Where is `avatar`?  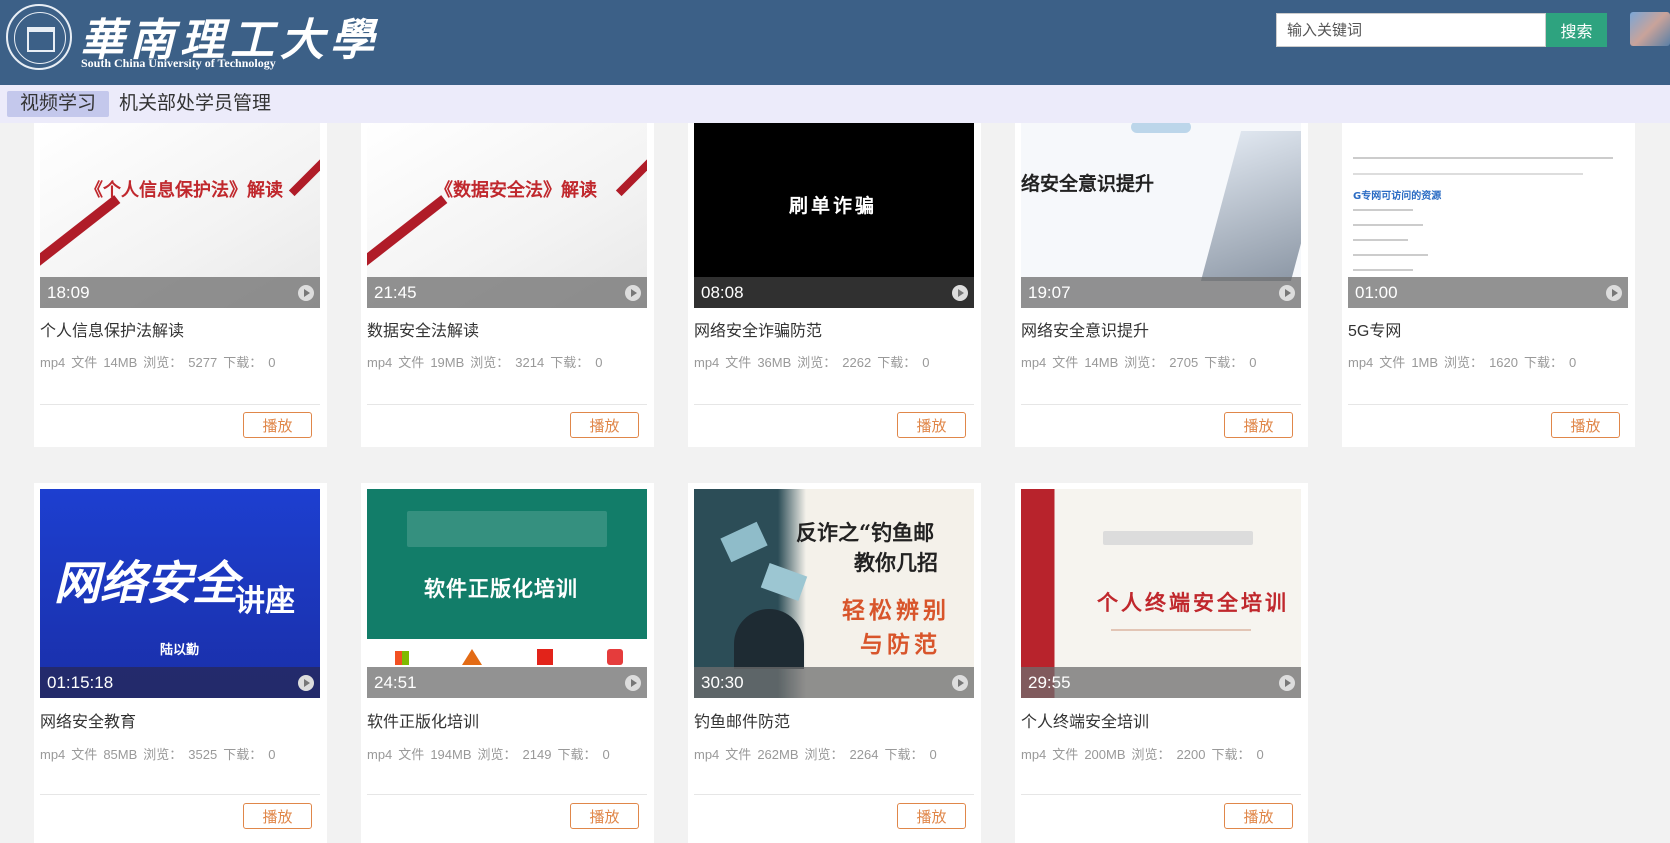 avatar is located at coordinates (1650, 29).